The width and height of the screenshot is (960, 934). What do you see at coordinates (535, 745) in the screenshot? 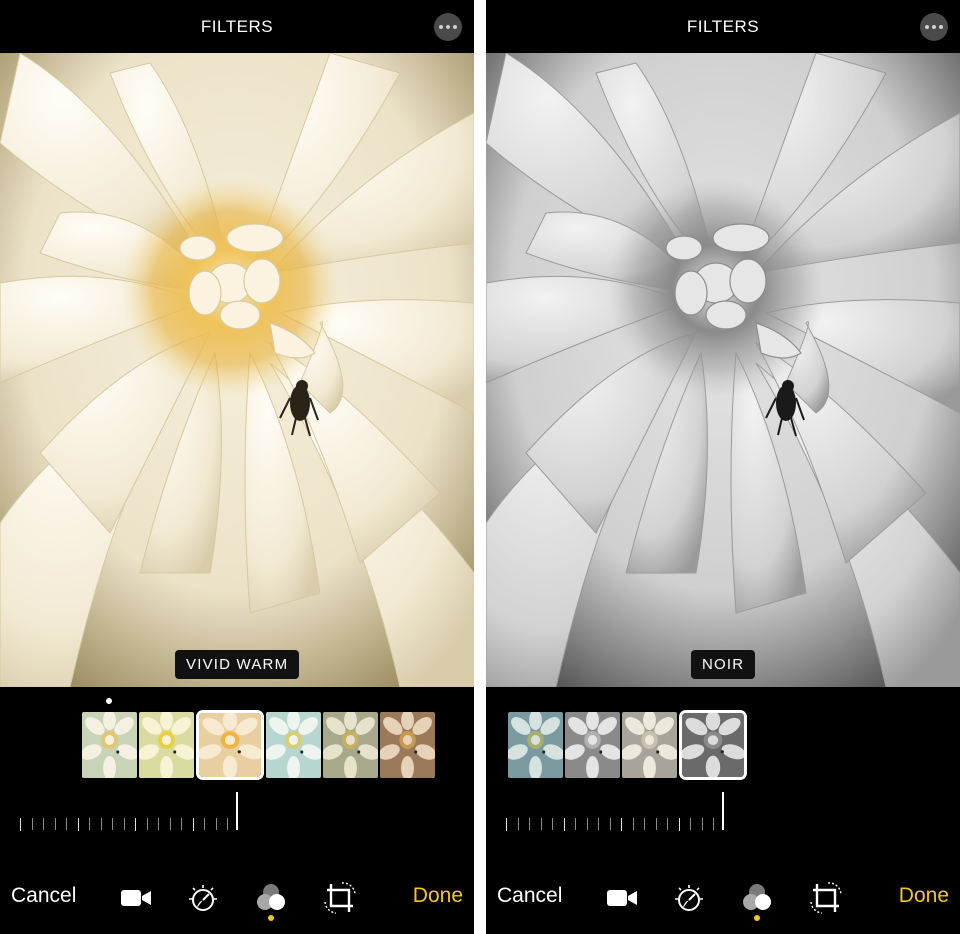
I see `filter-thumbnail-dramatic-cool` at bounding box center [535, 745].